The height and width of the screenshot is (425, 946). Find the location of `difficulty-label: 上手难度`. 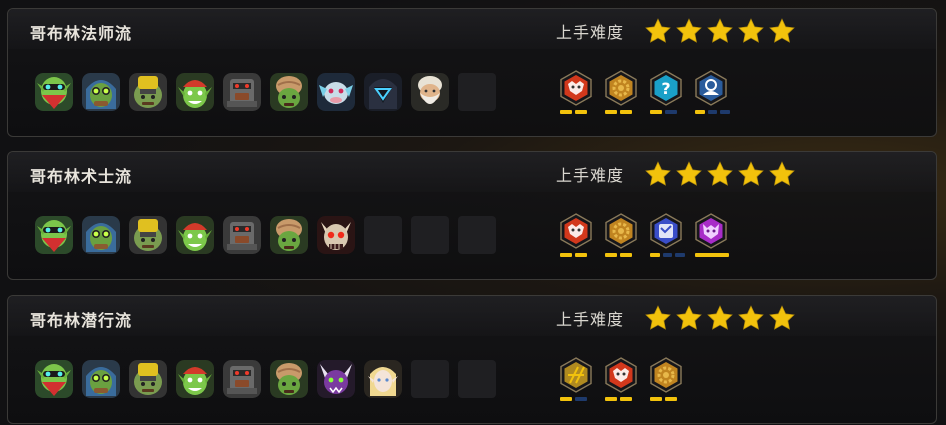

difficulty-label: 上手难度 is located at coordinates (590, 32).